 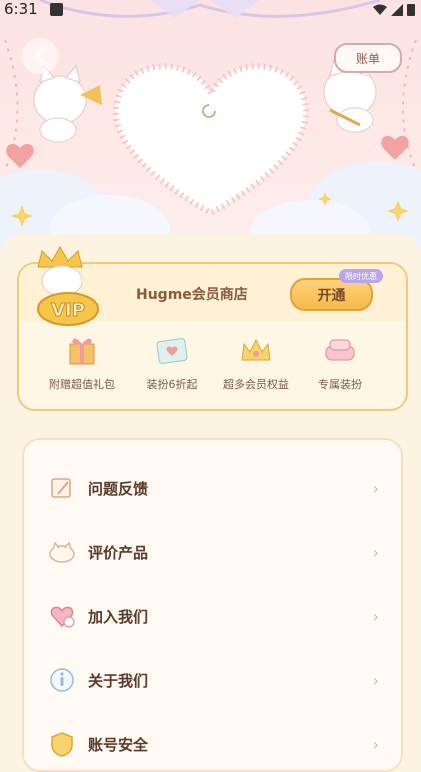 What do you see at coordinates (62, 680) in the screenshot?
I see `info-icon` at bounding box center [62, 680].